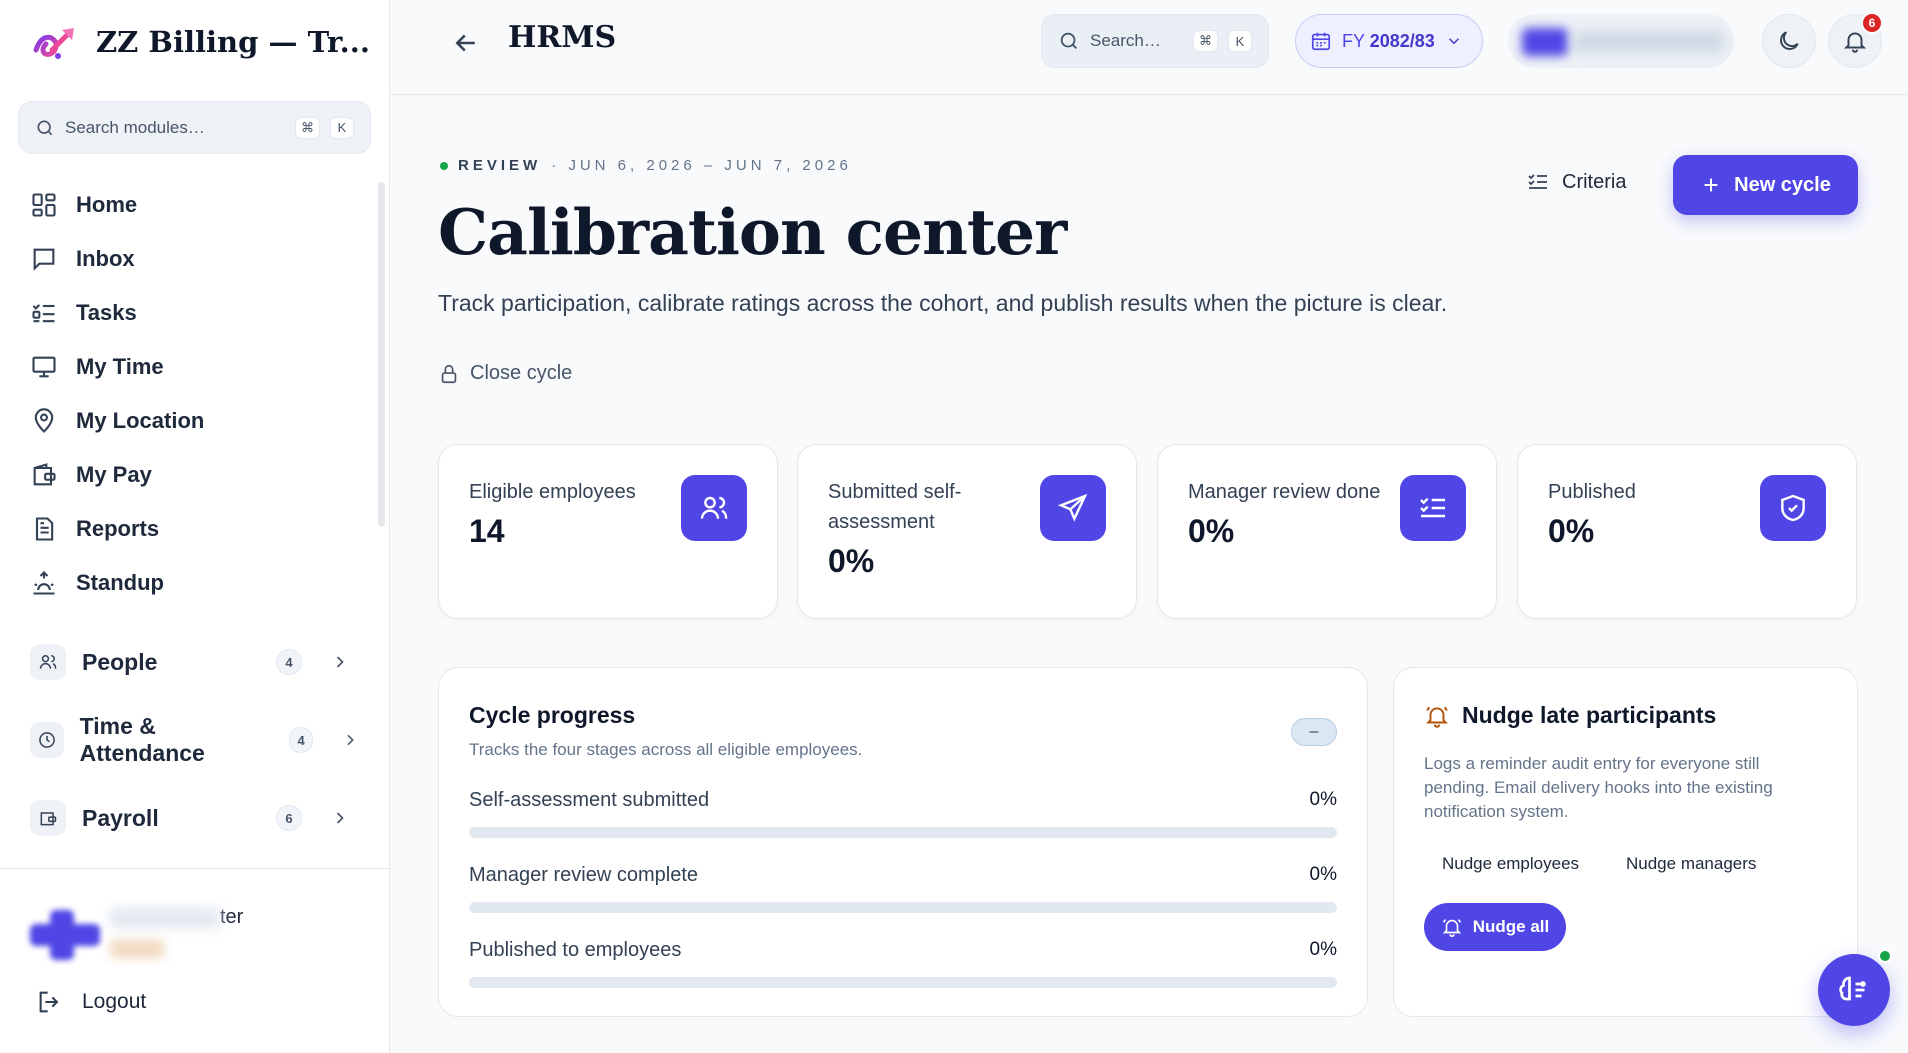 The image size is (1908, 1053). What do you see at coordinates (176, 917) in the screenshot?
I see `user-name: ter` at bounding box center [176, 917].